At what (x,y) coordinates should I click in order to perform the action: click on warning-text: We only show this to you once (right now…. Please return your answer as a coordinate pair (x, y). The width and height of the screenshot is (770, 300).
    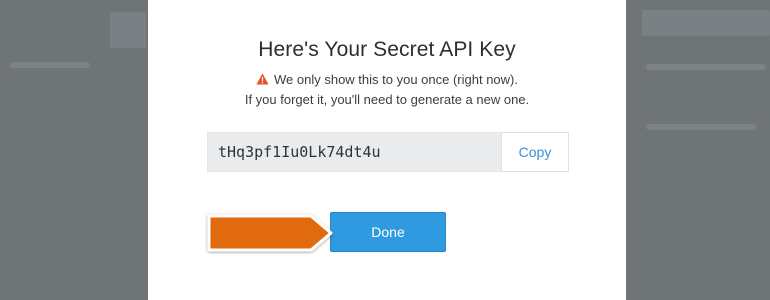
    Looking at the image, I should click on (396, 79).